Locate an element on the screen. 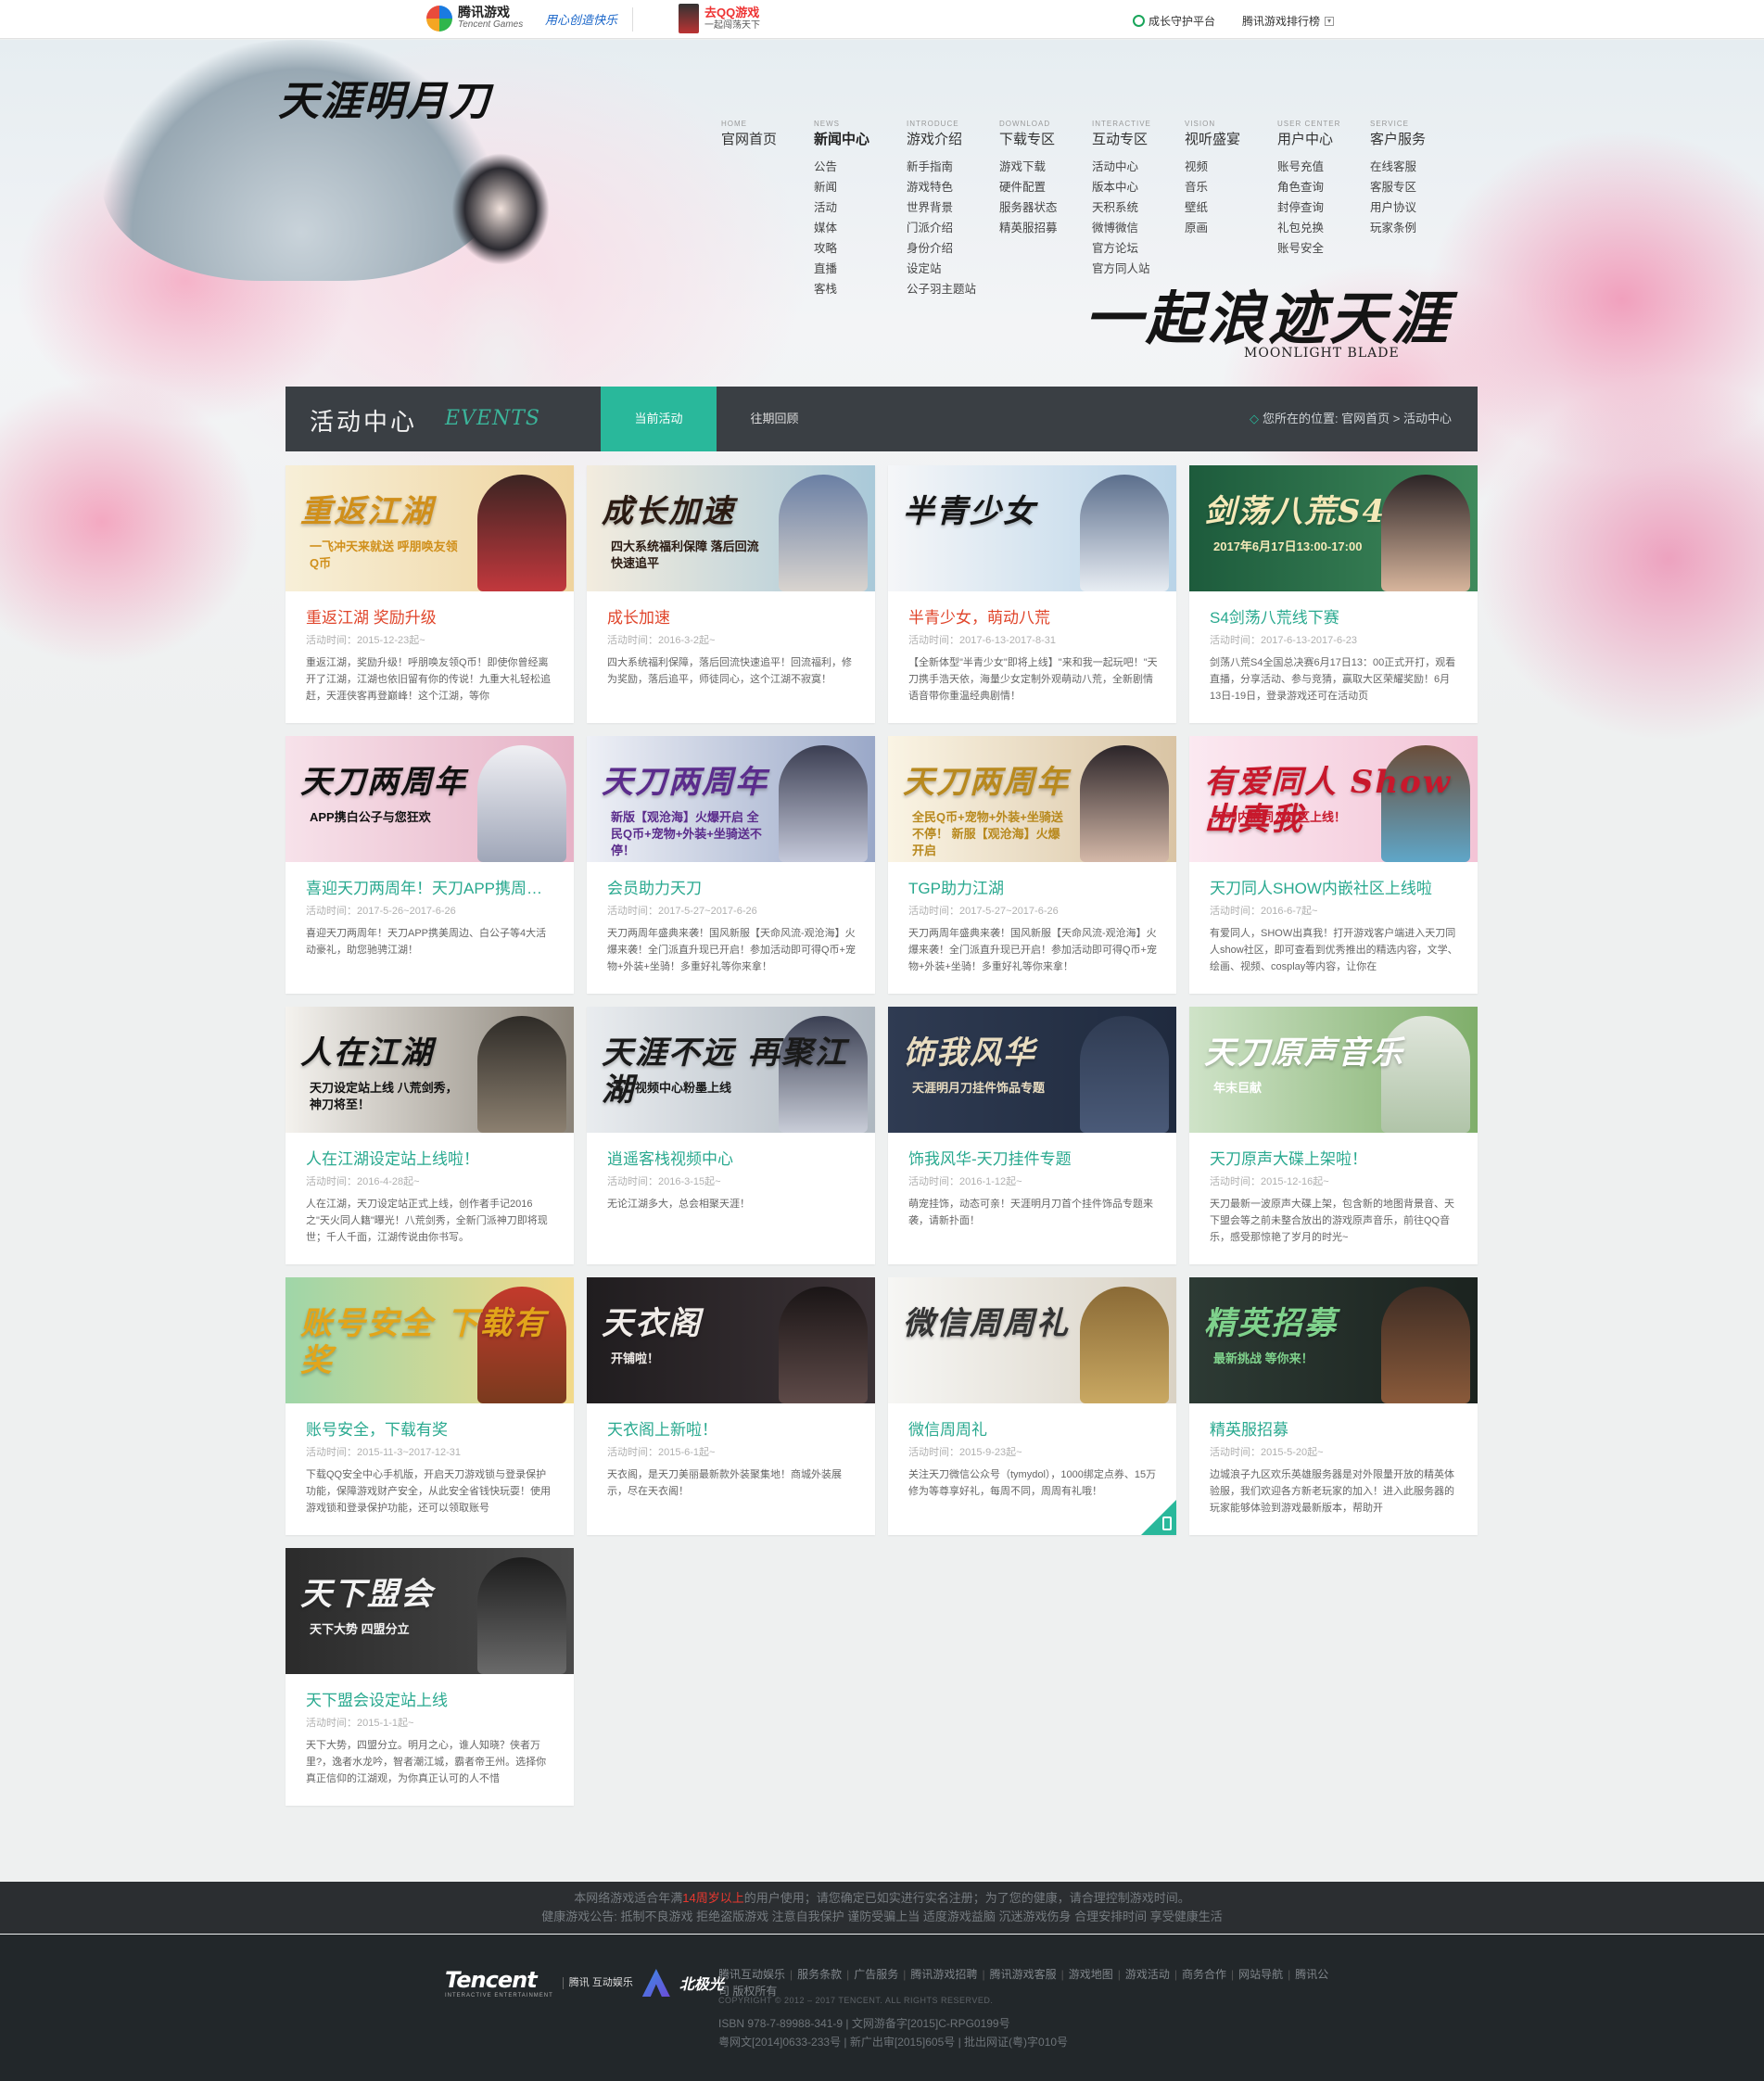 This screenshot has width=1764, height=2081. nav-sub-item: 新手指南 is located at coordinates (953, 167).